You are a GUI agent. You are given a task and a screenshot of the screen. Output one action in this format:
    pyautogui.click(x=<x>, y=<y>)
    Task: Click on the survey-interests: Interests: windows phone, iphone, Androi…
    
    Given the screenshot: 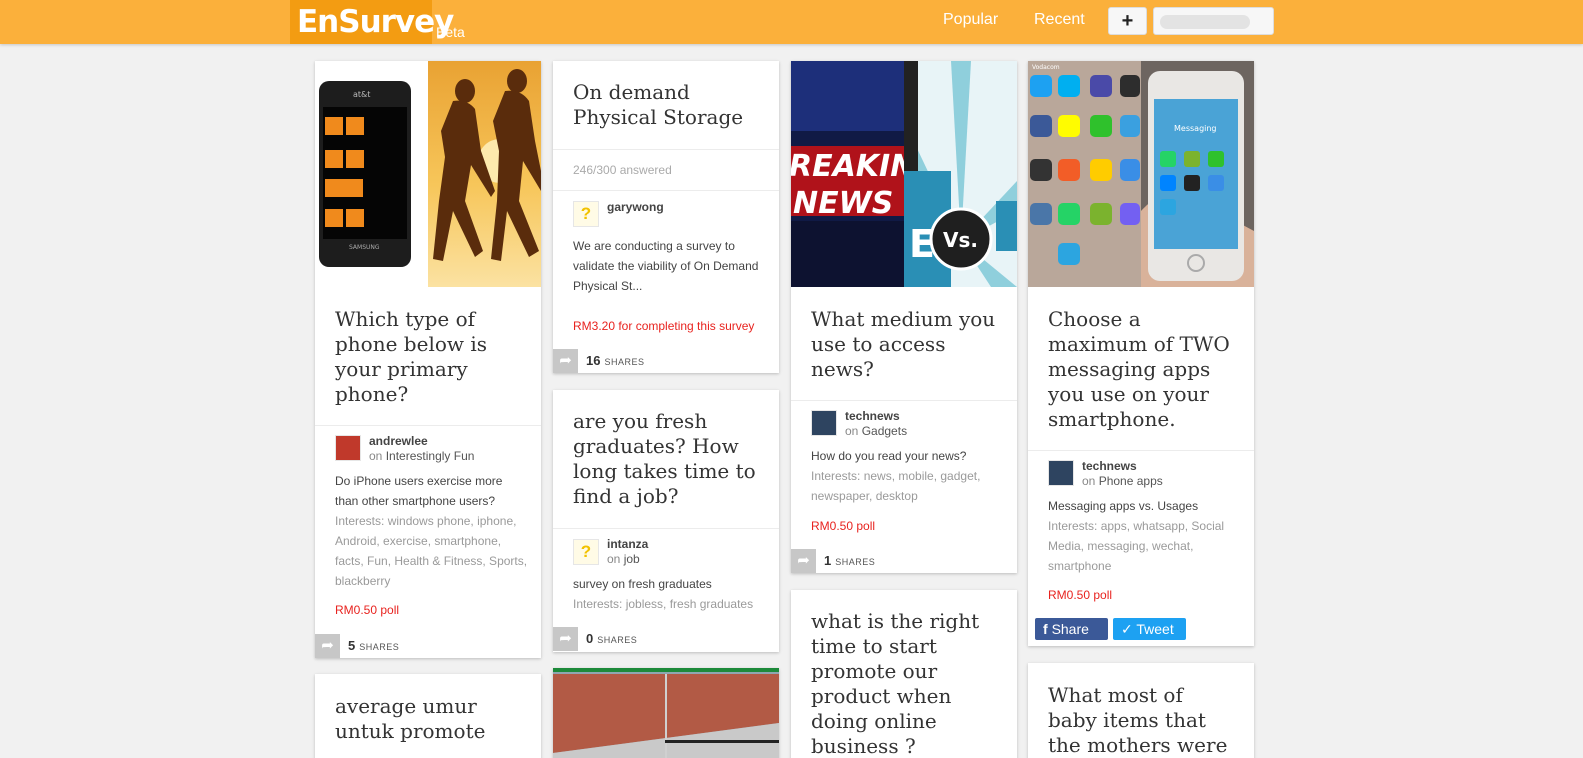 What is the action you would take?
    pyautogui.click(x=431, y=551)
    